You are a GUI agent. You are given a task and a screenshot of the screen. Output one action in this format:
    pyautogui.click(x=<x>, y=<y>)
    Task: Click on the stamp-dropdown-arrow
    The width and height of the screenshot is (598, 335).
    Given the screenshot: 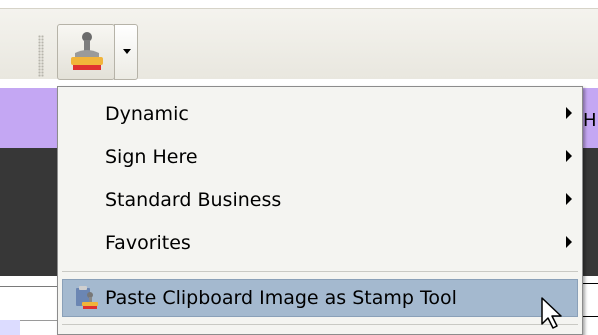 What is the action you would take?
    pyautogui.click(x=126, y=52)
    